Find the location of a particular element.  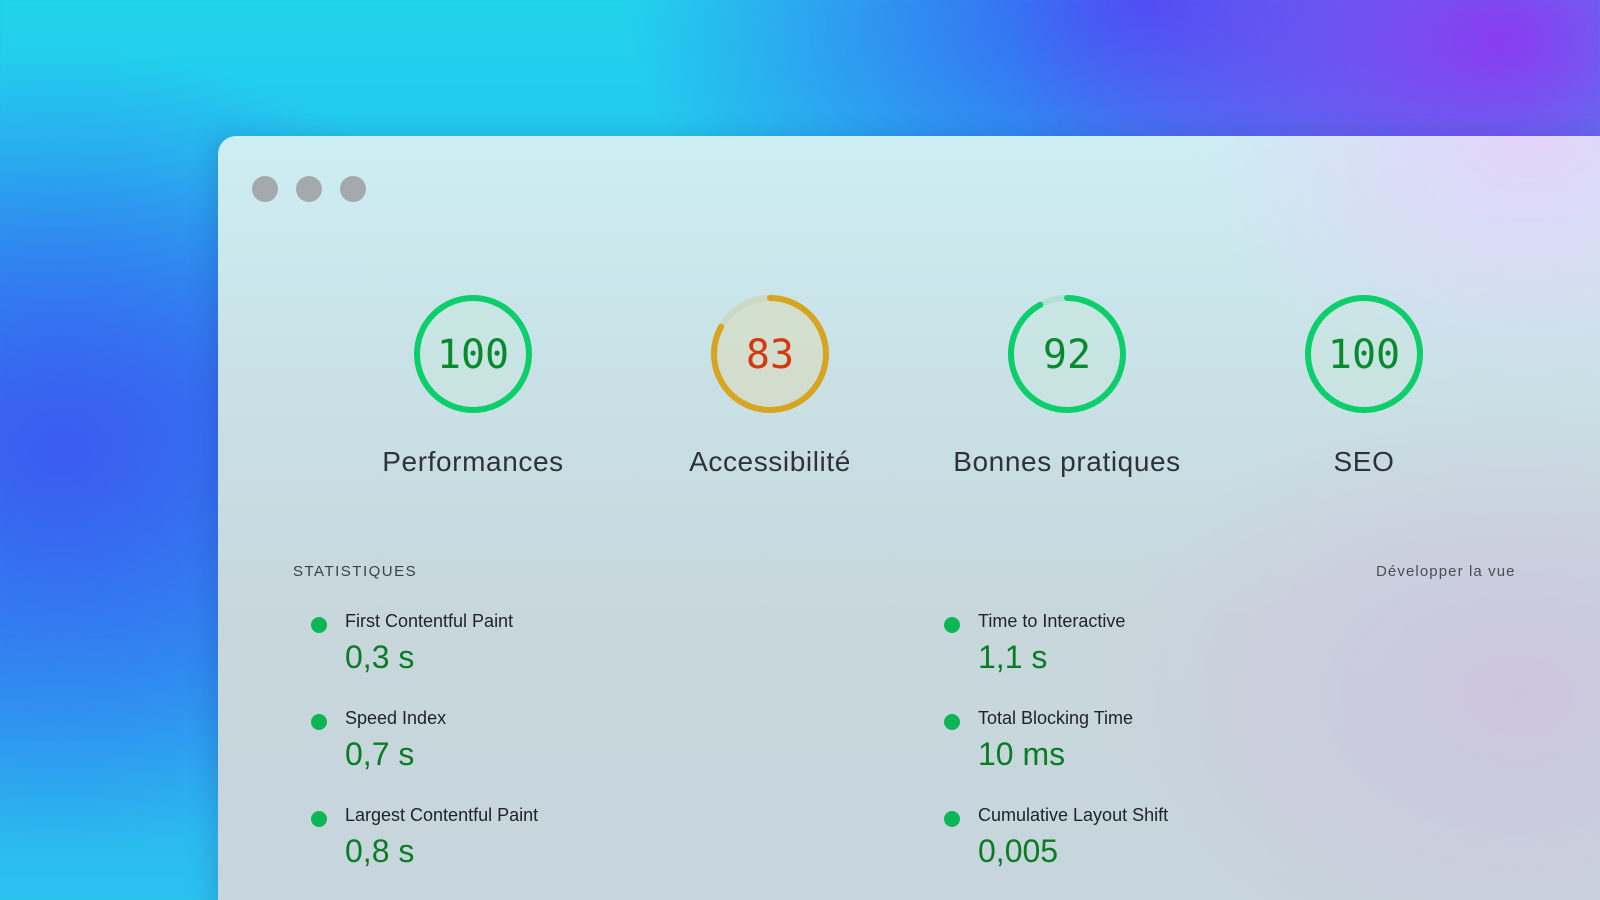

score-gauge-performance: 100 Performances is located at coordinates (473, 385).